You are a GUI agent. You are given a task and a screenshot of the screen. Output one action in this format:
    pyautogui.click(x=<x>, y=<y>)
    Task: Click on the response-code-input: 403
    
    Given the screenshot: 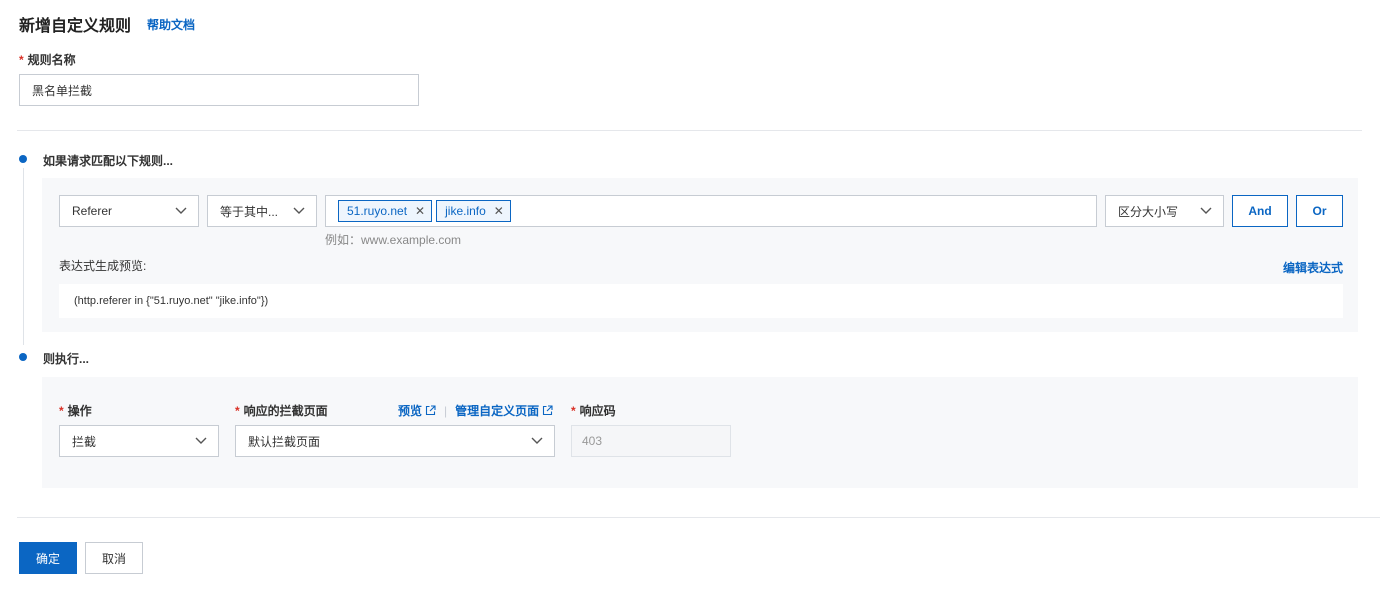 What is the action you would take?
    pyautogui.click(x=651, y=441)
    